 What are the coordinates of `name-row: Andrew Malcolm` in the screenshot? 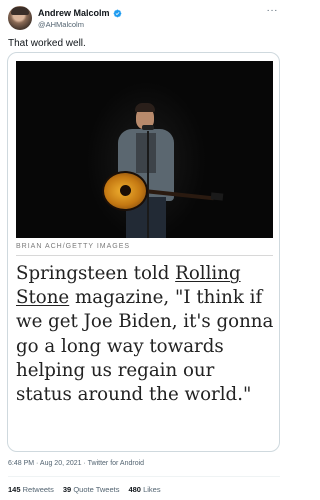 It's located at (80, 13).